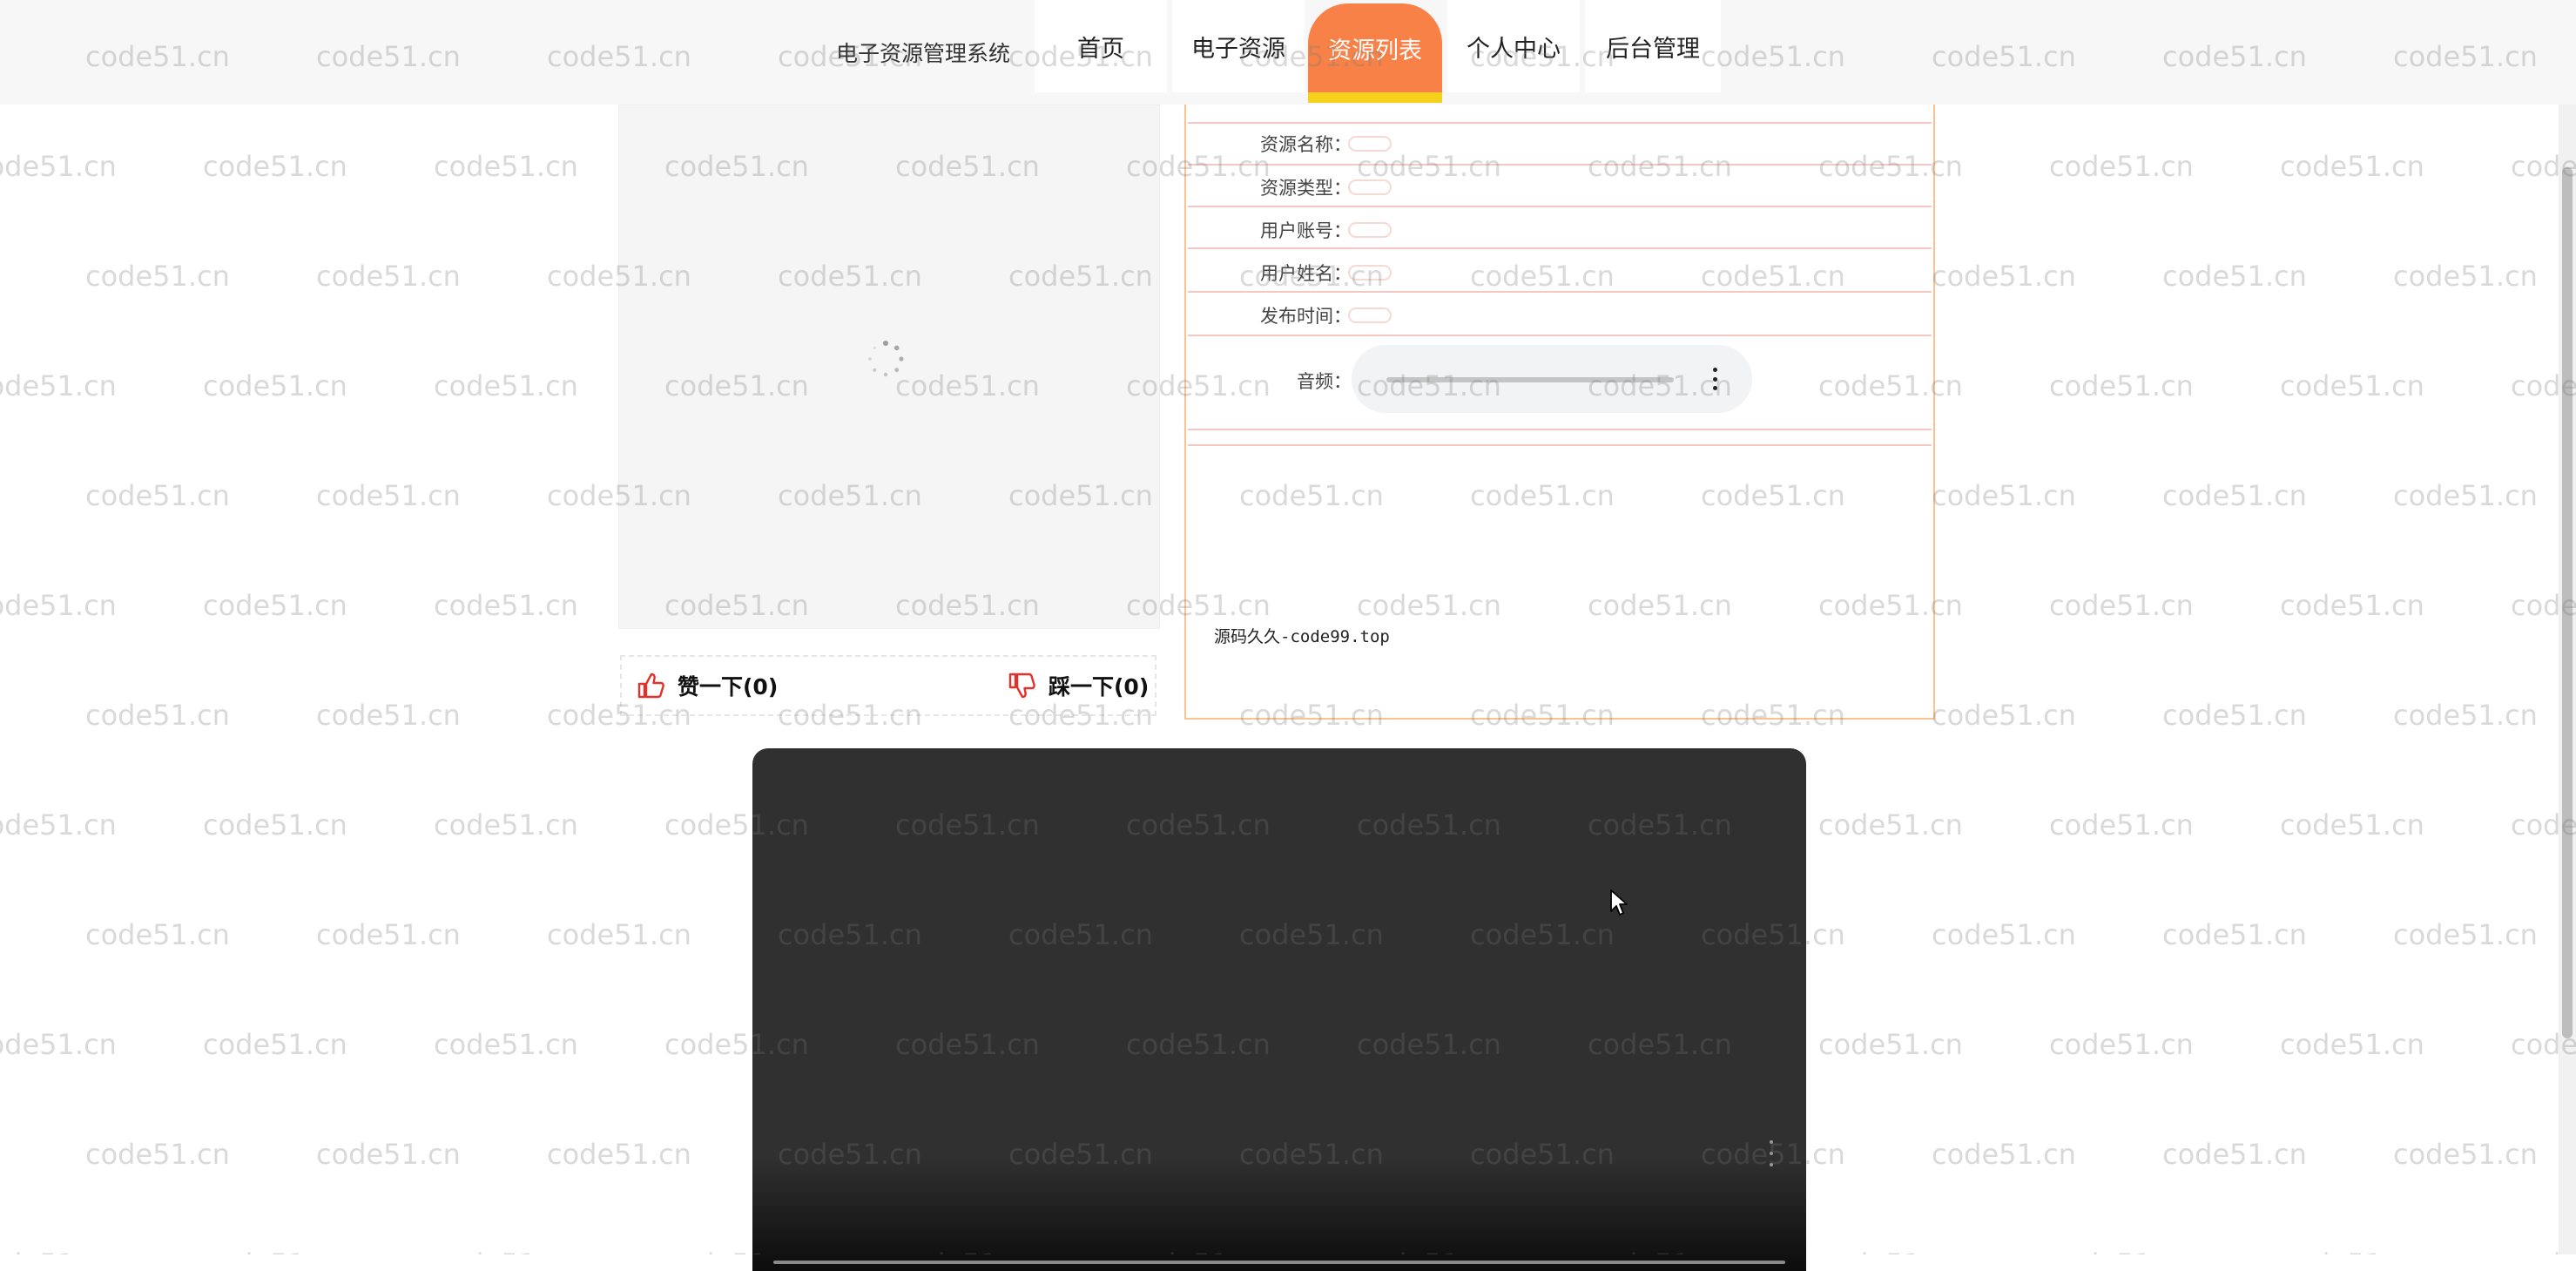 The height and width of the screenshot is (1271, 2576). I want to click on nav-e-resources: 电子资源, so click(1238, 46).